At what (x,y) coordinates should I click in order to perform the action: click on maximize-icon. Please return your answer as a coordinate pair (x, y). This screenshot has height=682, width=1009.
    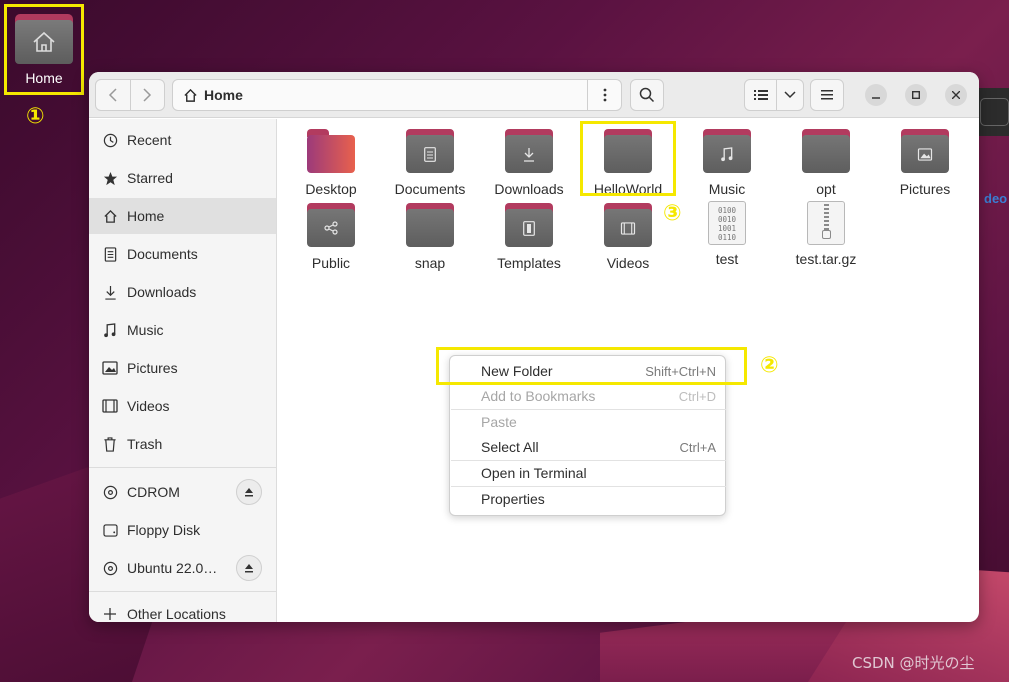
    Looking at the image, I should click on (916, 95).